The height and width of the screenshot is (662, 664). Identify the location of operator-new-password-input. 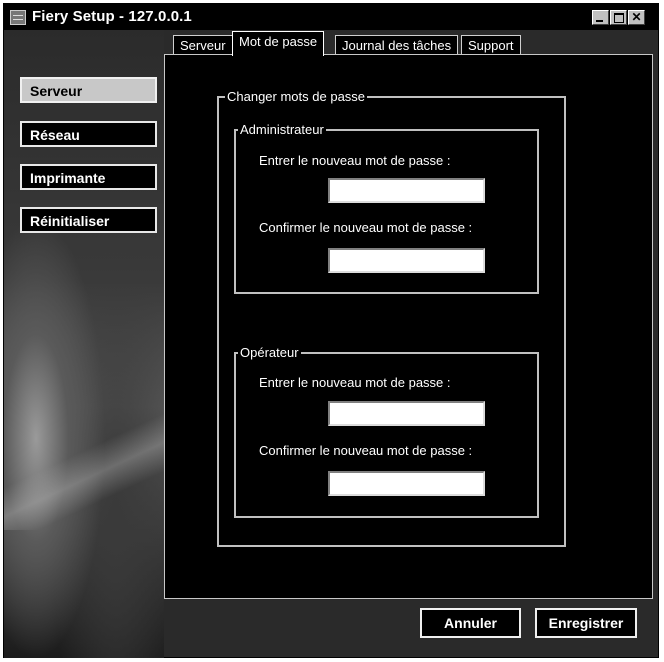
(406, 413).